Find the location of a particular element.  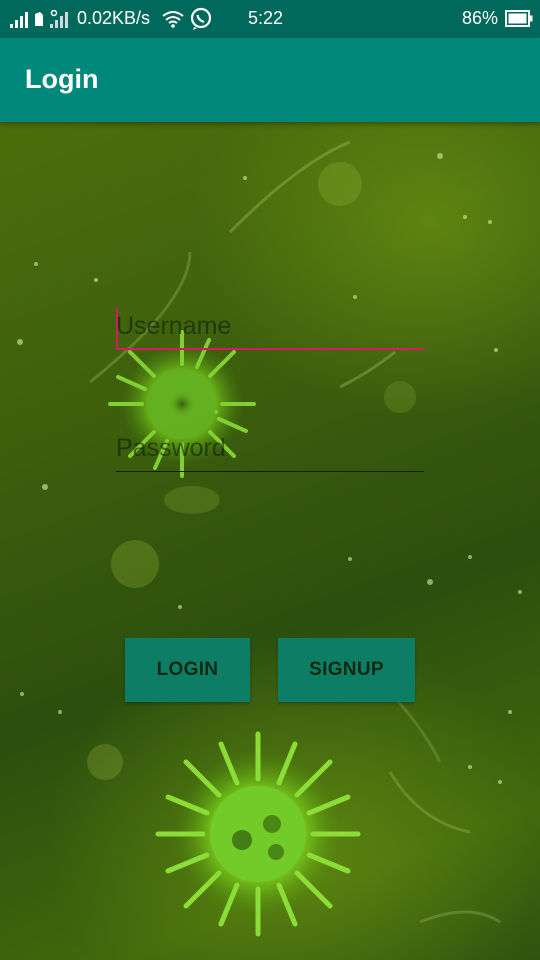

username-input is located at coordinates (270, 326).